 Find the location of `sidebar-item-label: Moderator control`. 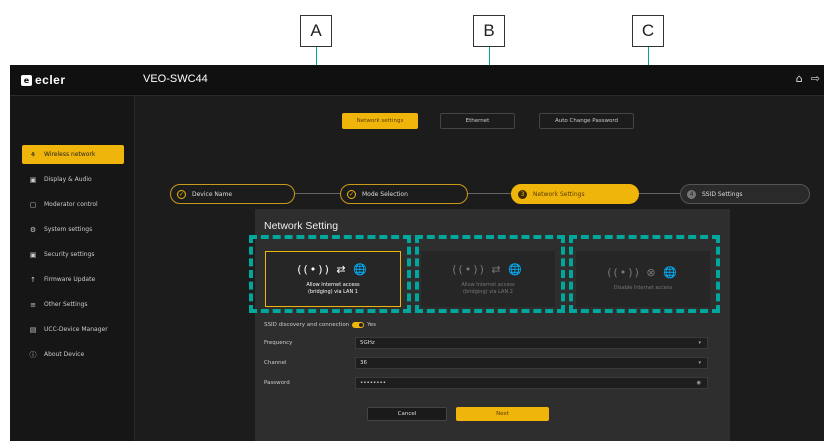

sidebar-item-label: Moderator control is located at coordinates (71, 204).